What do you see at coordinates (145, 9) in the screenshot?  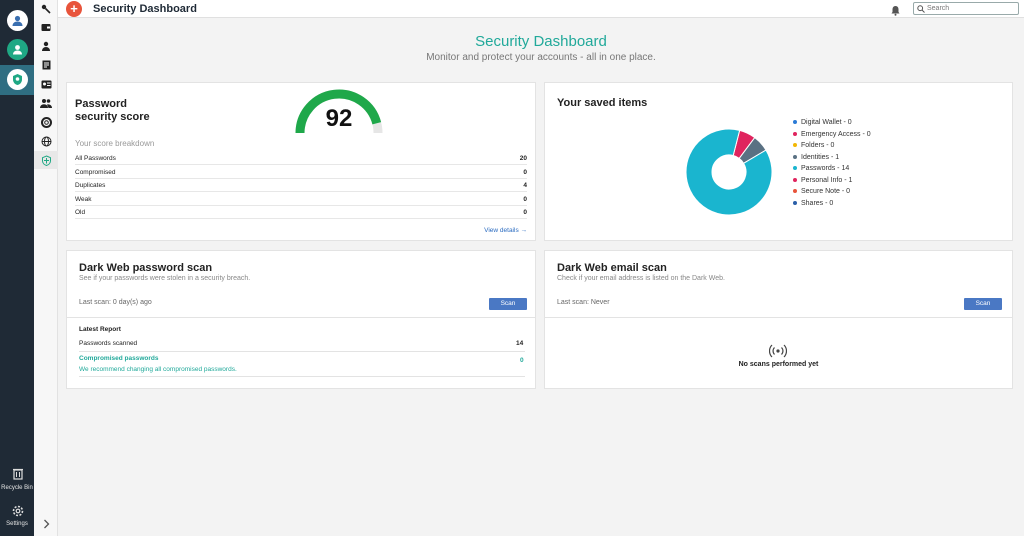 I see `page-title: Security Dashboard` at bounding box center [145, 9].